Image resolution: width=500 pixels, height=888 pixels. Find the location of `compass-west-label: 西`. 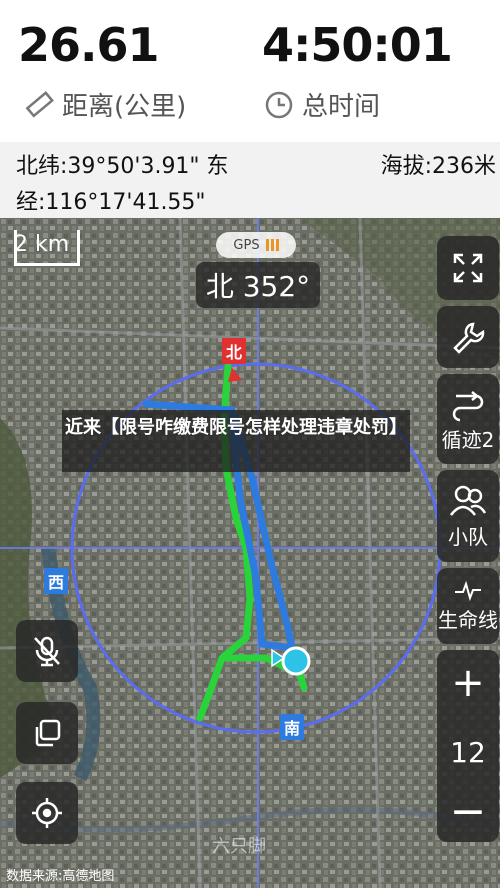

compass-west-label: 西 is located at coordinates (56, 581).